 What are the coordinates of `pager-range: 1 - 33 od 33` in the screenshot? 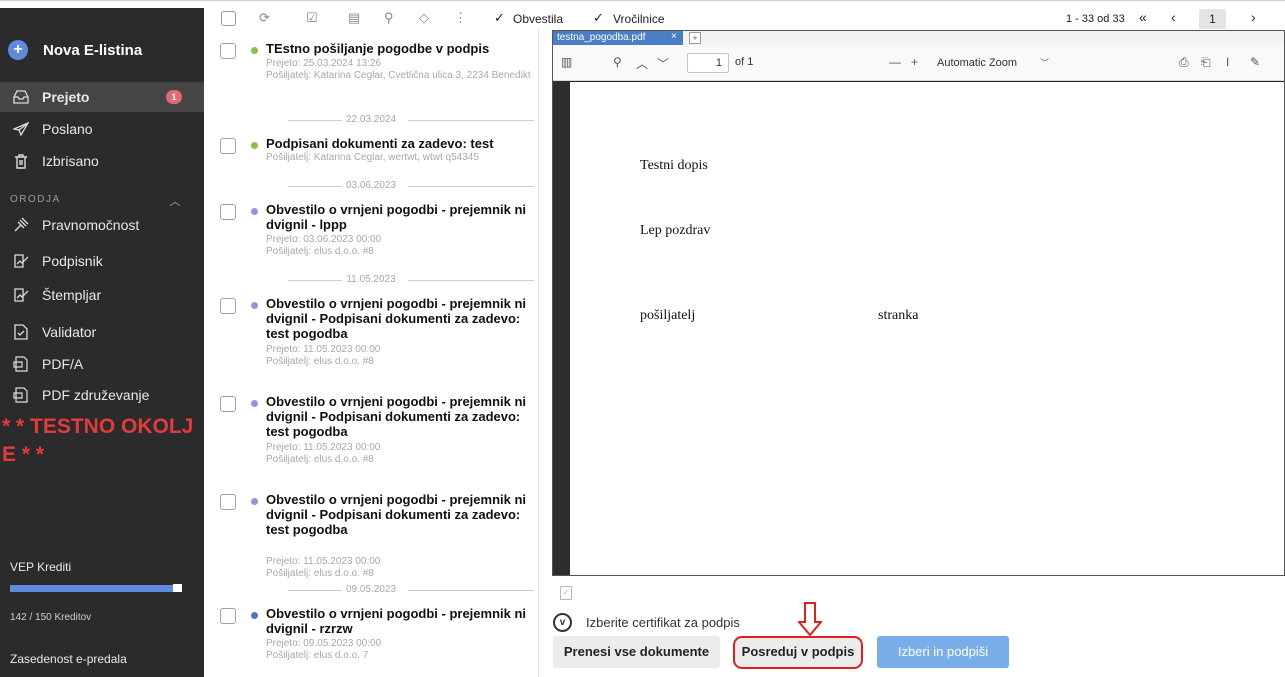 It's located at (1095, 19).